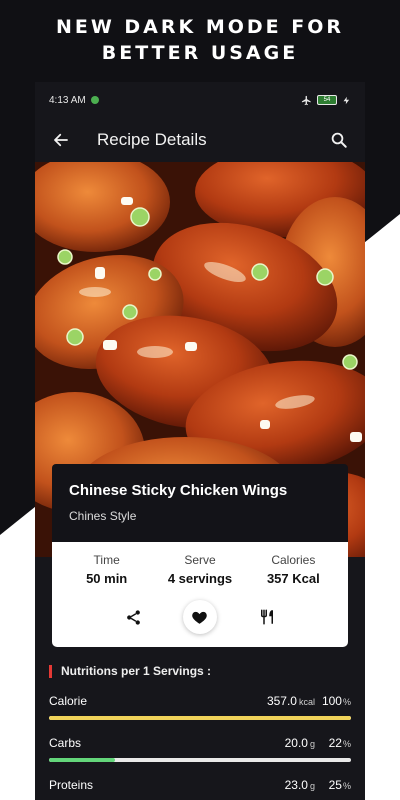  I want to click on nutrition-heading-text: Nutritions per 1 Servings :, so click(136, 671).